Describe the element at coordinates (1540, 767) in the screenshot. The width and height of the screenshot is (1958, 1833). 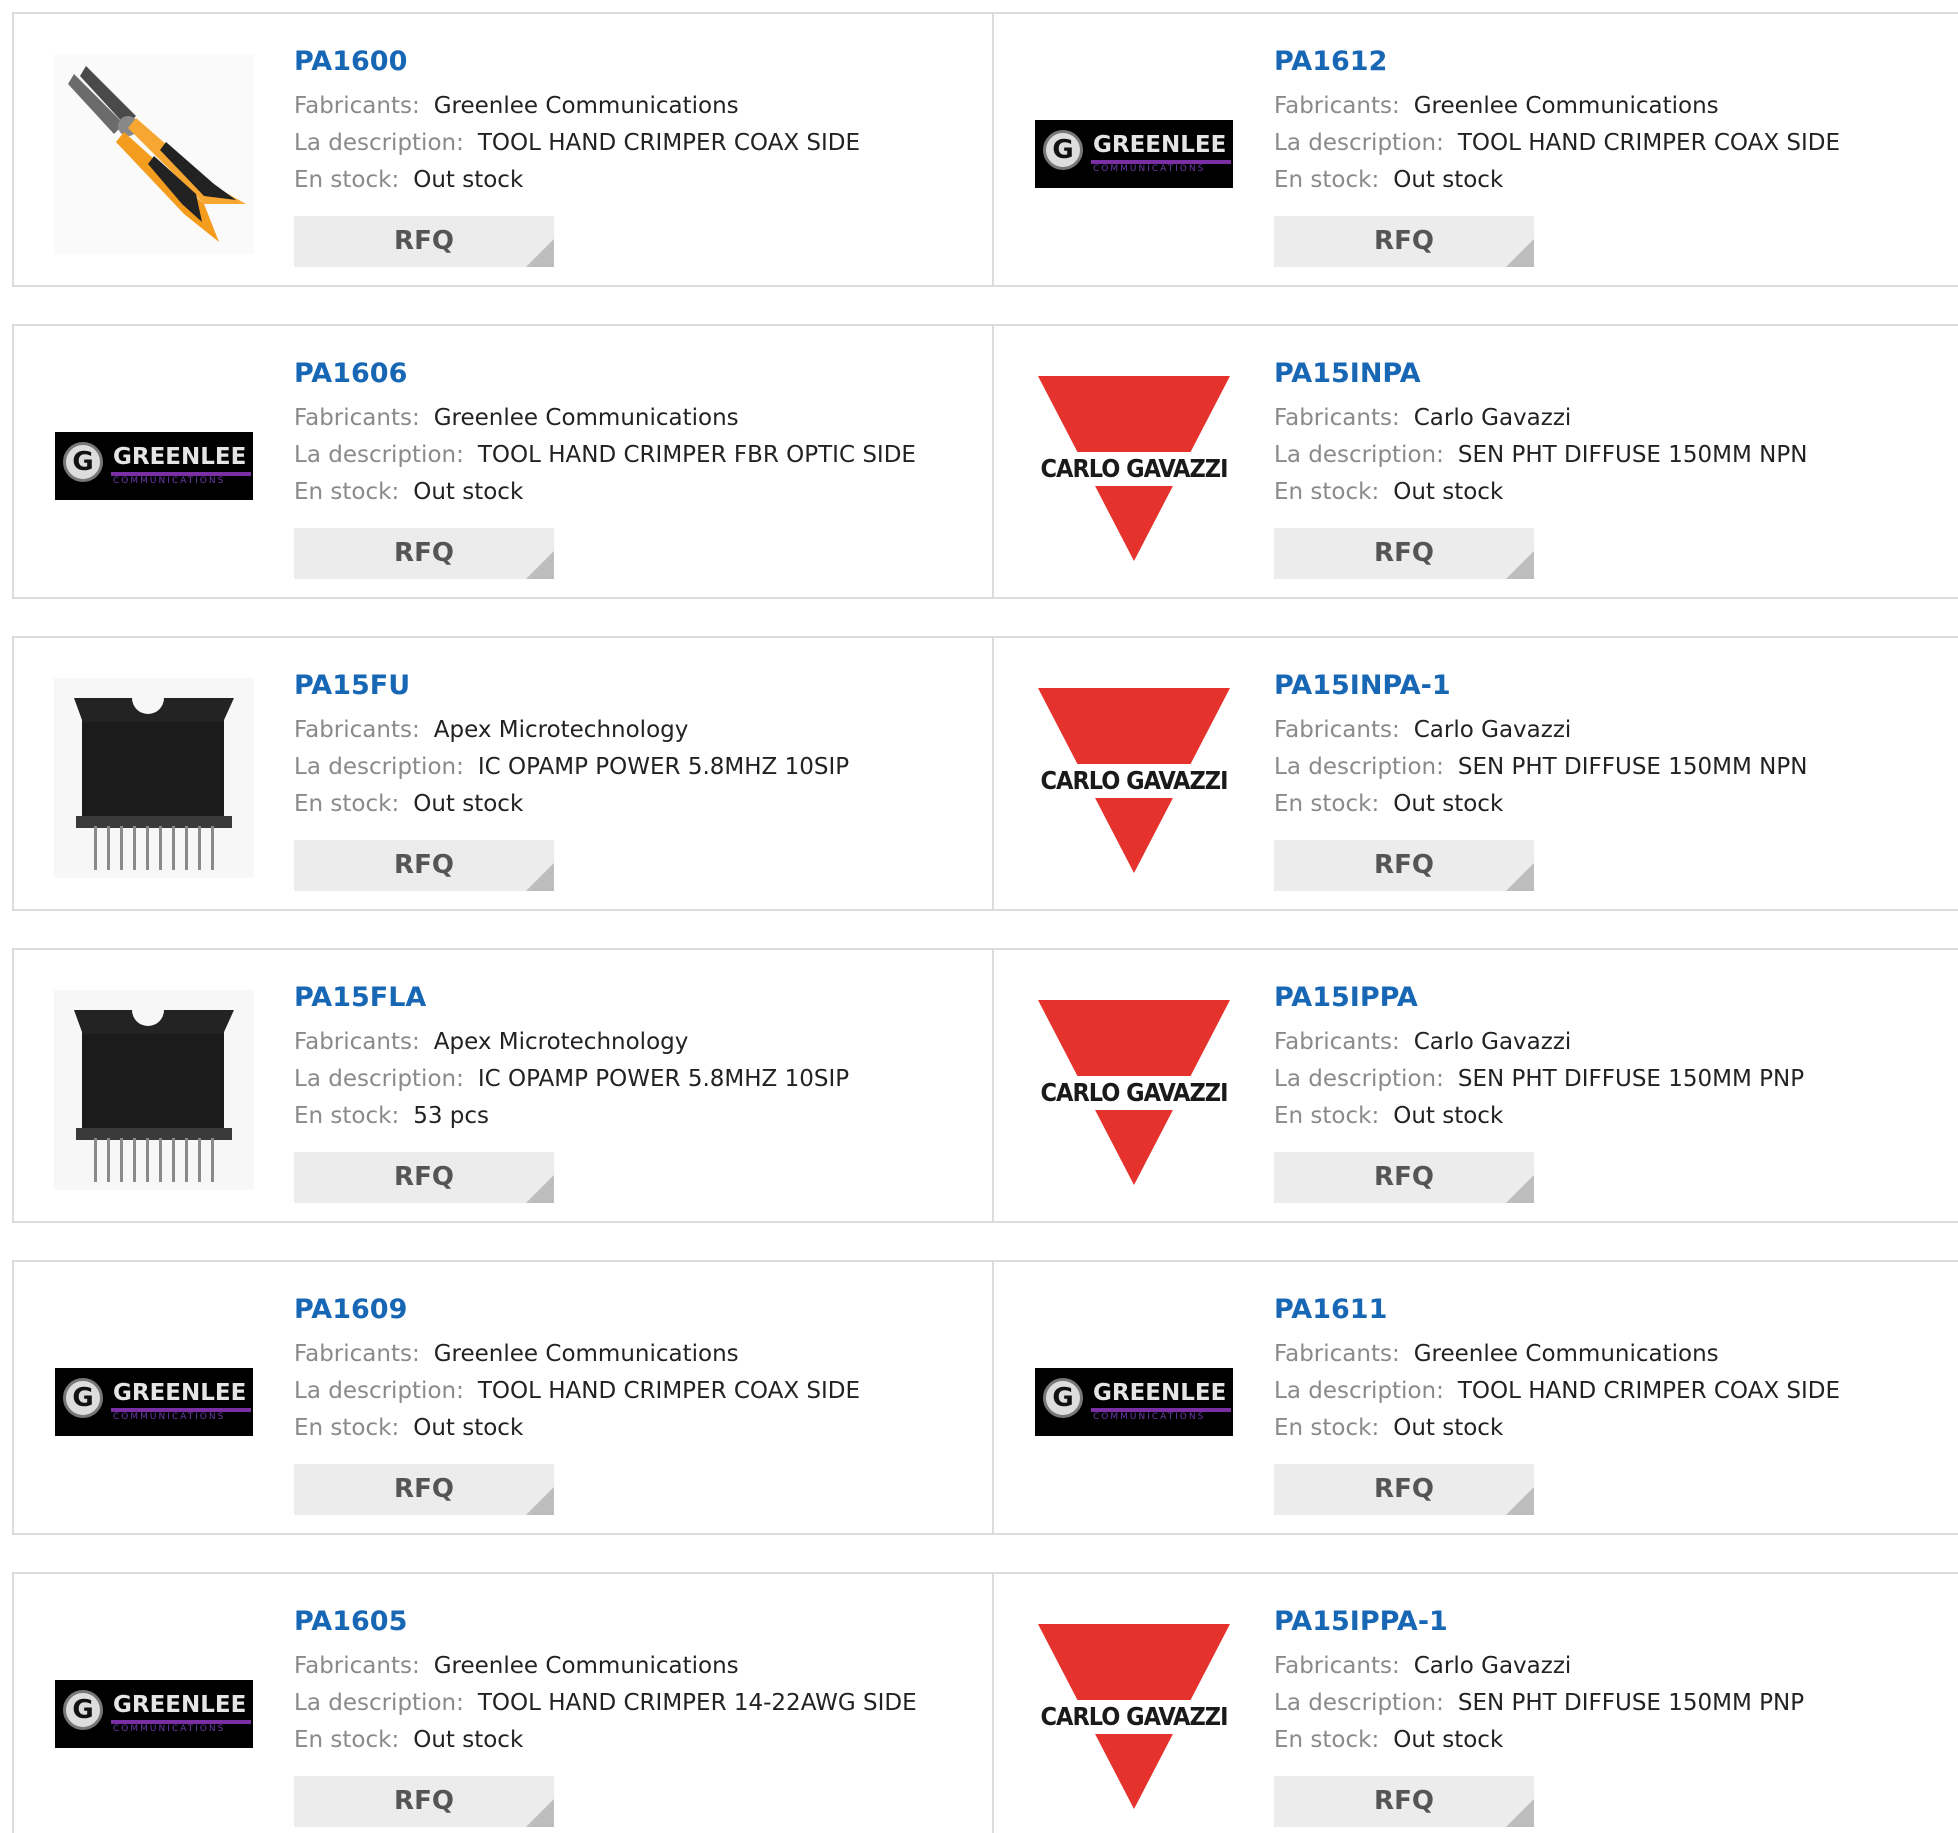
I see `description-line: La description: SEN PHT DIFFUSE 150MM NPN` at that location.